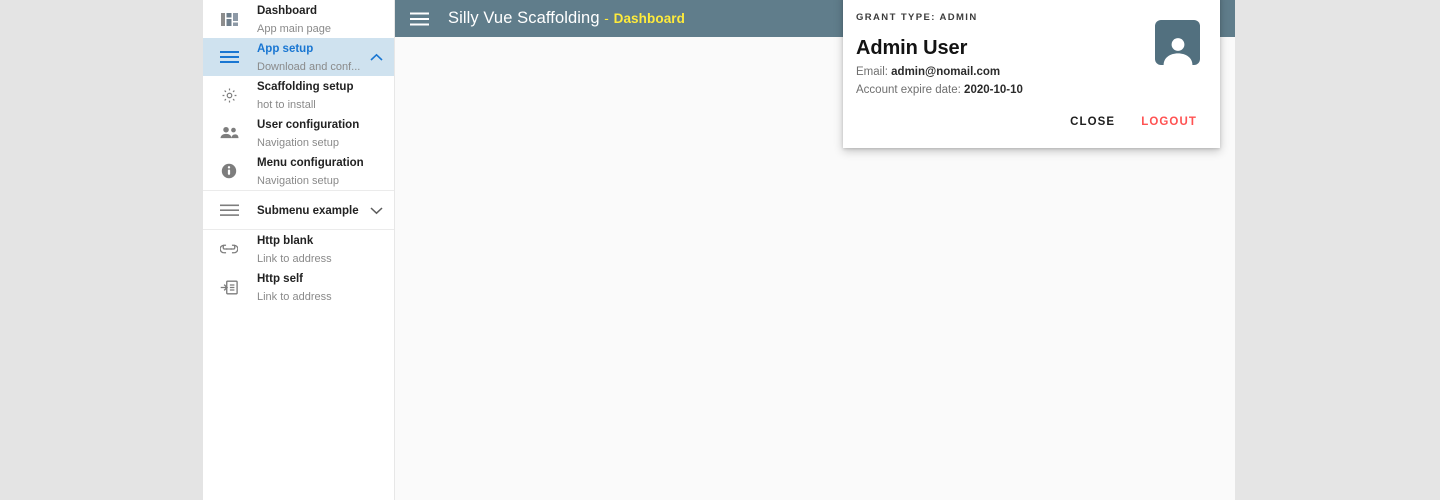 This screenshot has height=500, width=1440. I want to click on sidebar-item-user-configuration: User configuration Navigation setup, so click(298, 133).